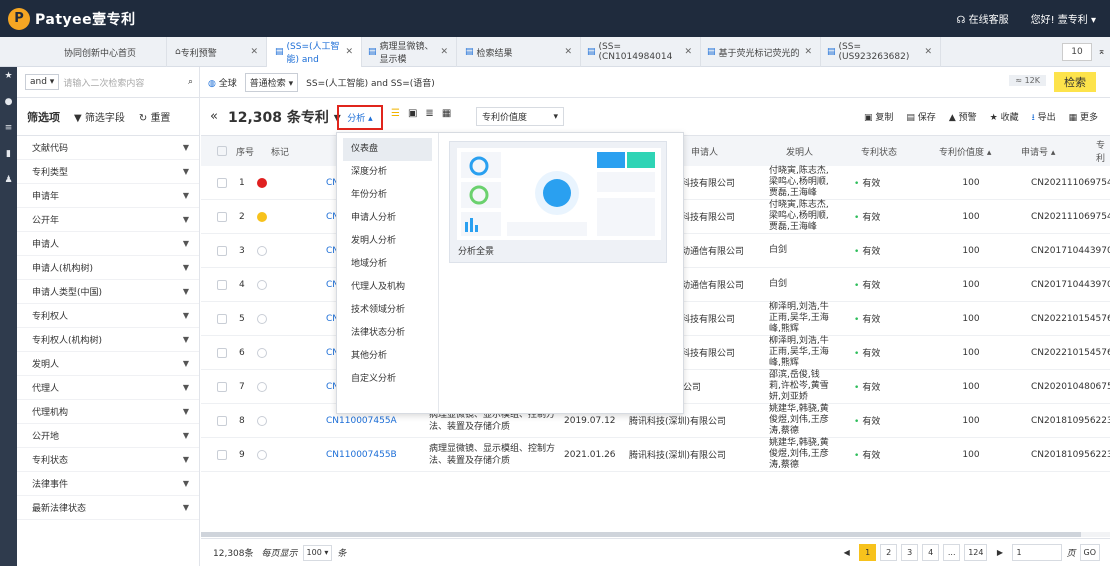 The height and width of the screenshot is (566, 1110). Describe the element at coordinates (123, 82) in the screenshot. I see `secondary-search-input: 请输入二次检索内容` at that location.